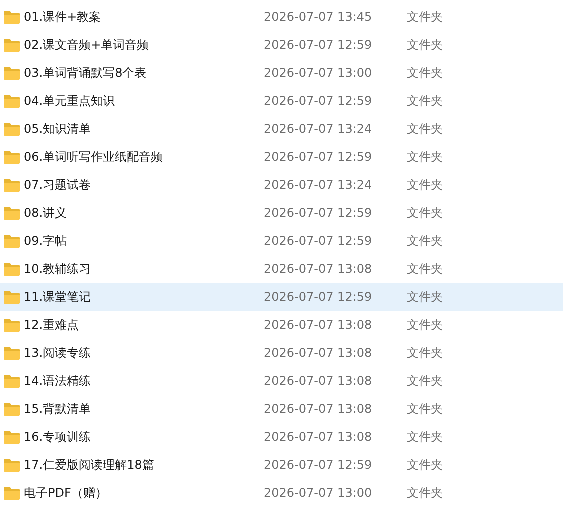 Image resolution: width=563 pixels, height=509 pixels. I want to click on file-row: 14.语法精练 2026-07-07 13:08 文件夹, so click(281, 381).